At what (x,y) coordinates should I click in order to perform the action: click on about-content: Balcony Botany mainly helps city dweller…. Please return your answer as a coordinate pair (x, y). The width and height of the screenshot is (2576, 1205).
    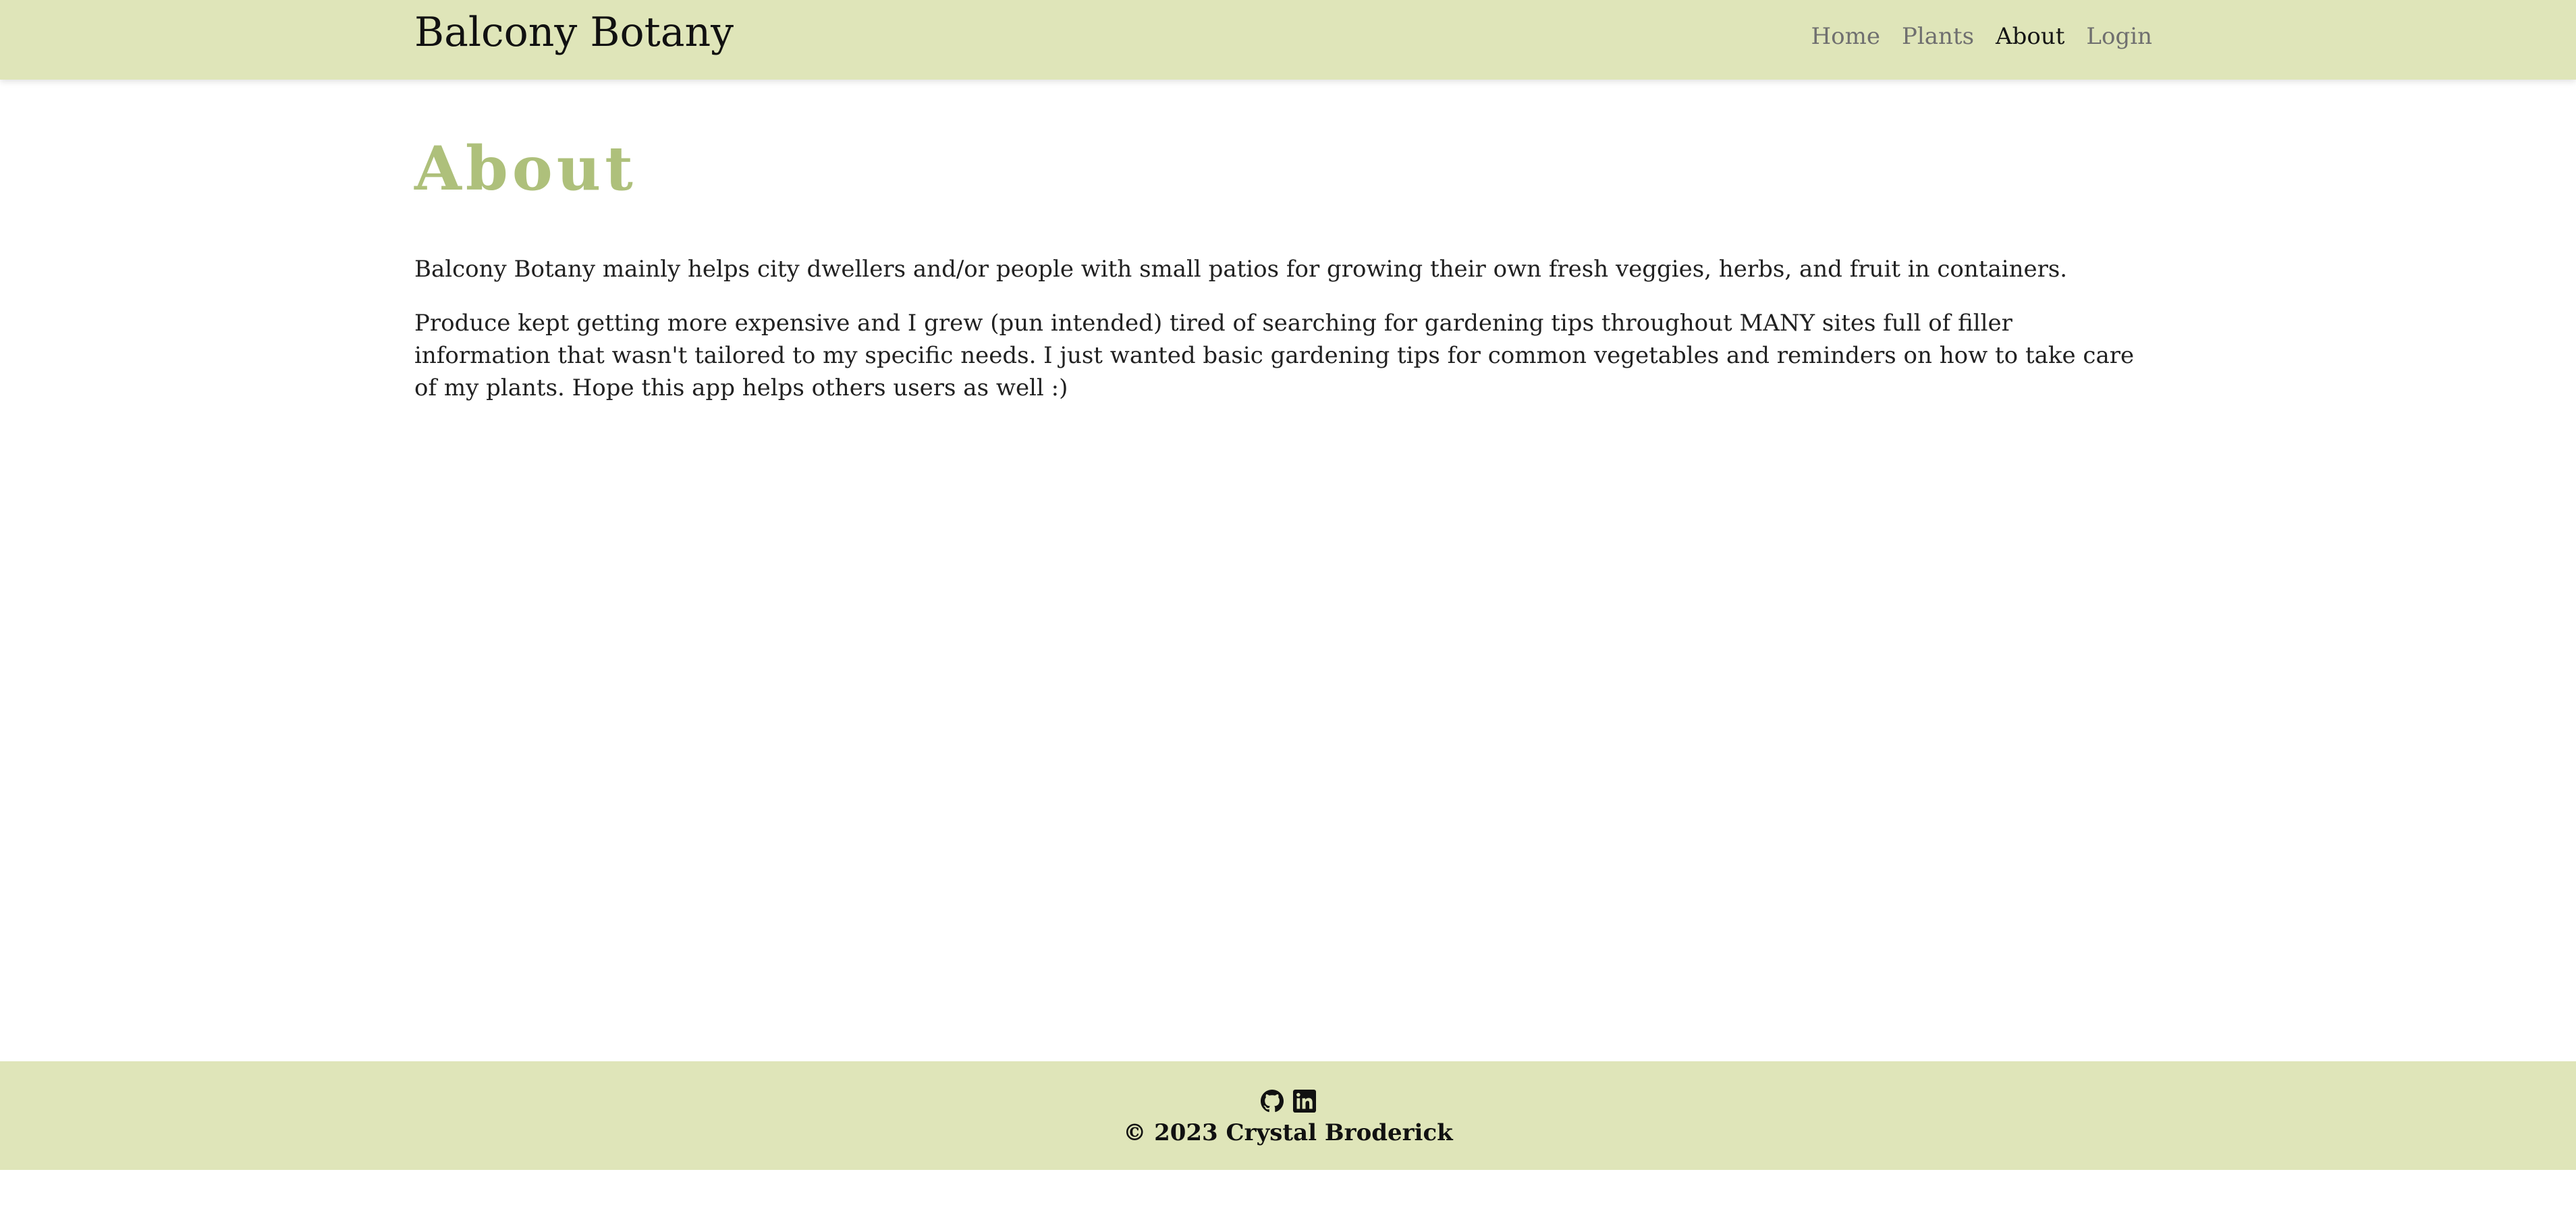
    Looking at the image, I should click on (1283, 339).